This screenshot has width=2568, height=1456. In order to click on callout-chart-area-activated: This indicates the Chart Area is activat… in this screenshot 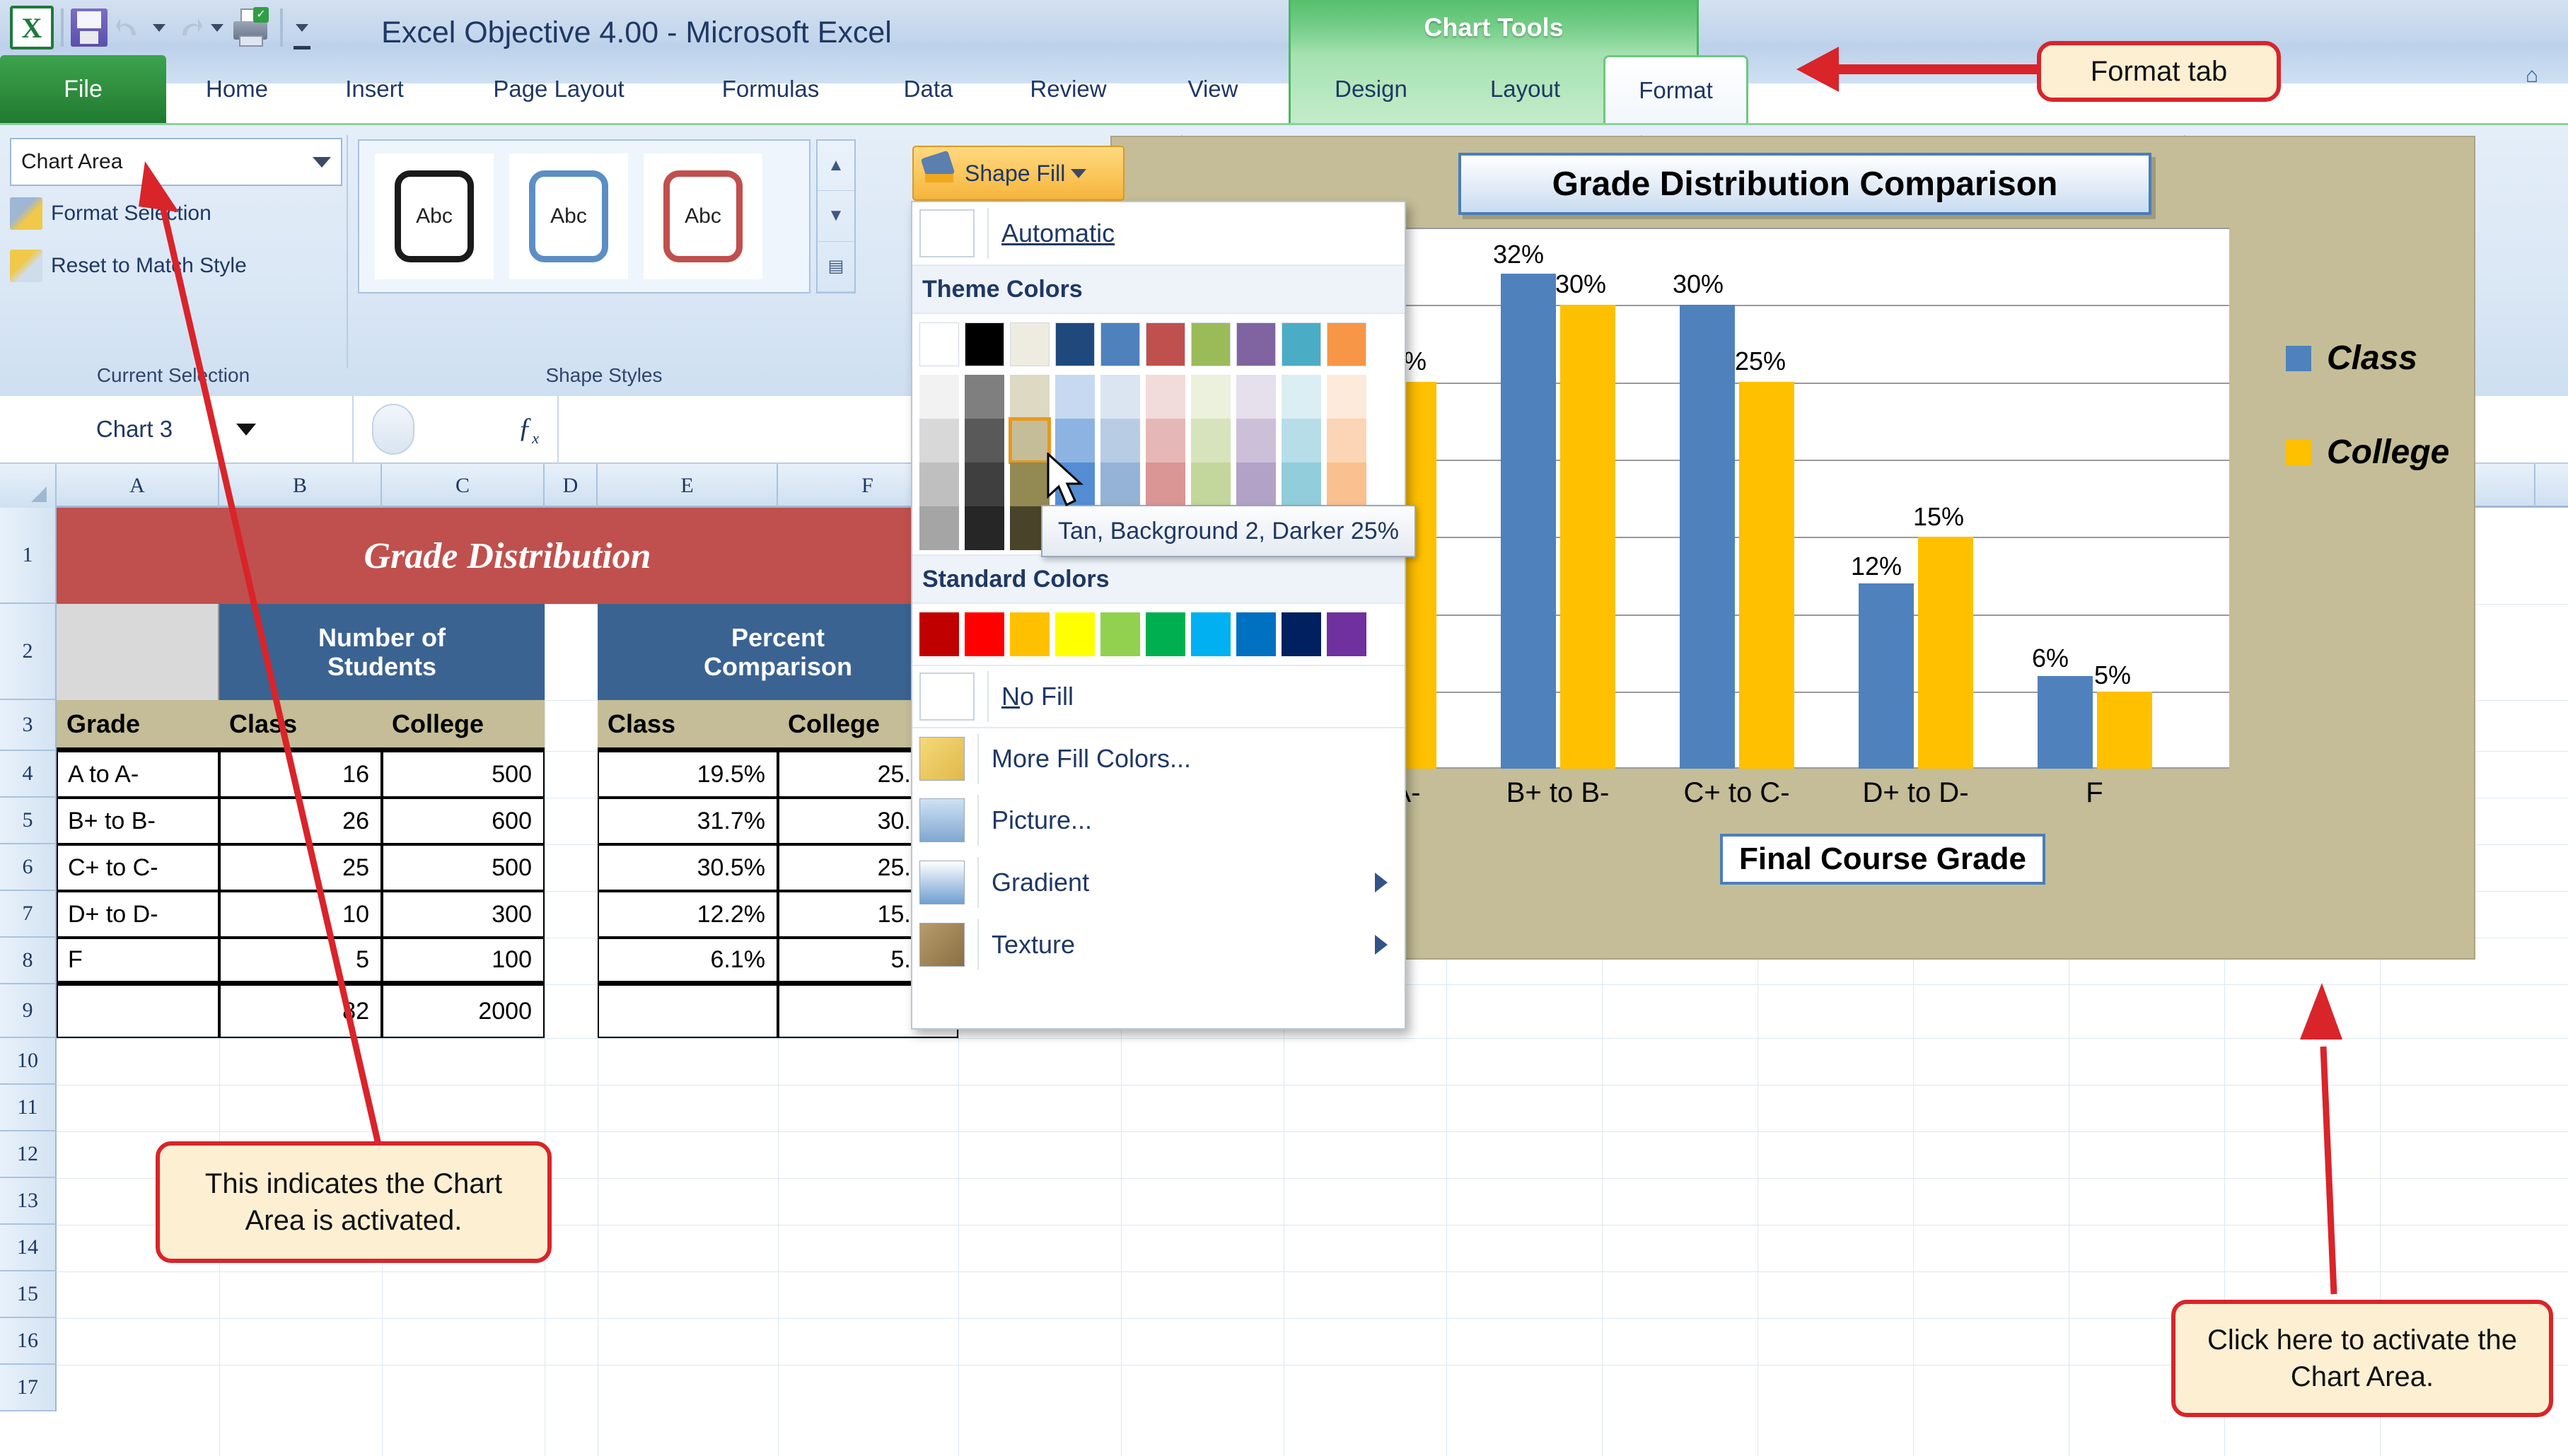, I will do `click(354, 1202)`.